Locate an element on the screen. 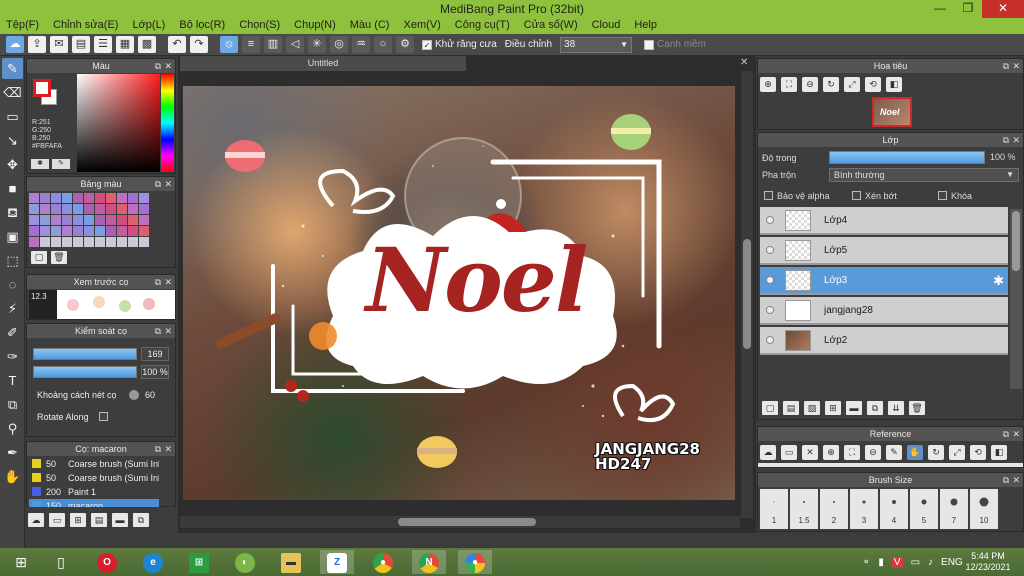 The height and width of the screenshot is (576, 1024). comment-icon: ✉ is located at coordinates (59, 44).